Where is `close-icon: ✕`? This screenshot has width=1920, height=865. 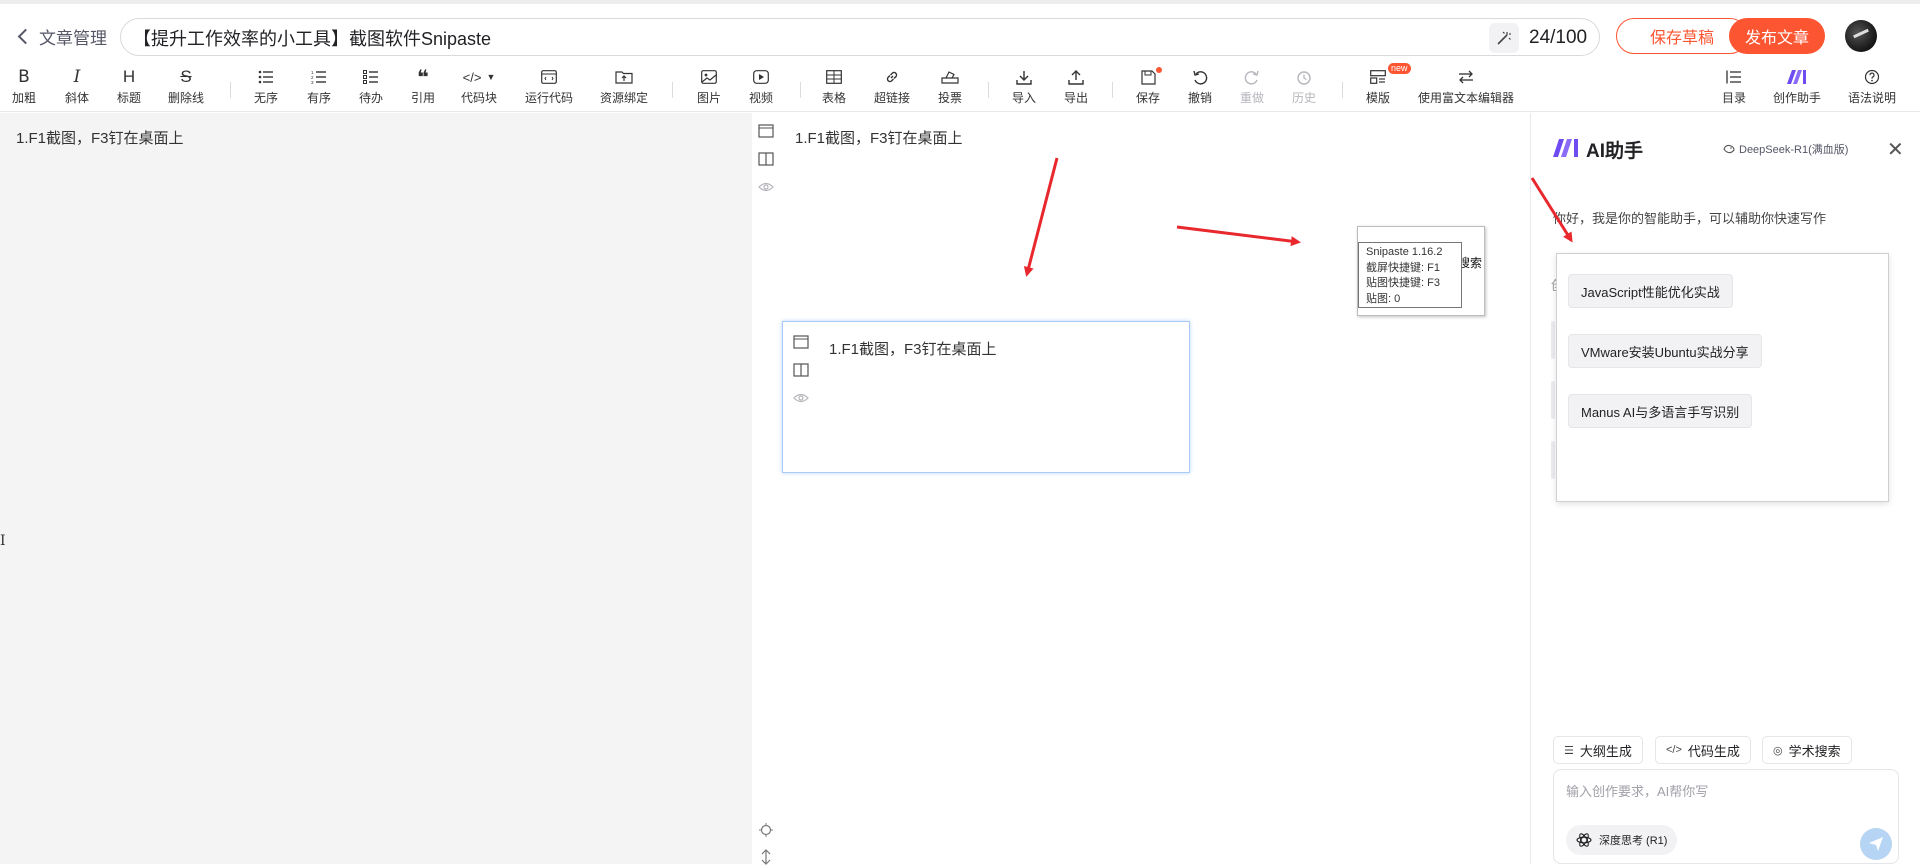
close-icon: ✕ is located at coordinates (1895, 149).